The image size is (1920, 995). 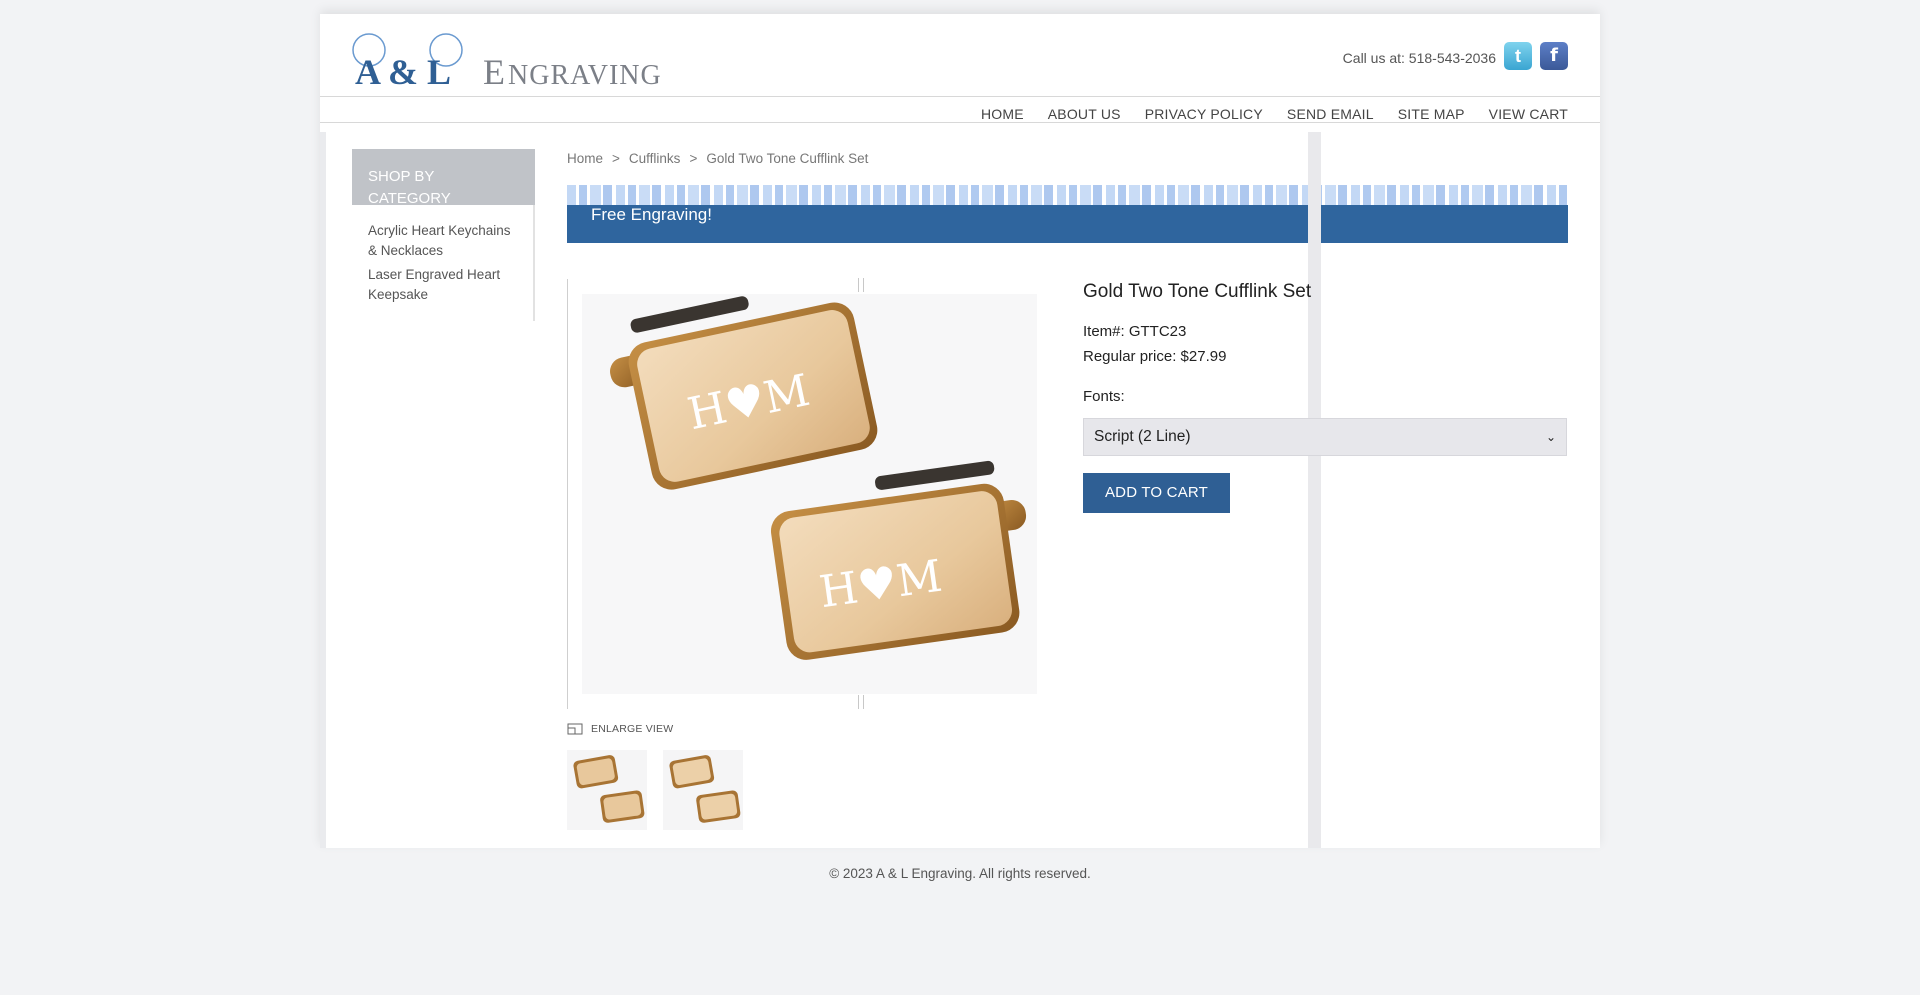 I want to click on facebook-icon: f, so click(x=1554, y=56).